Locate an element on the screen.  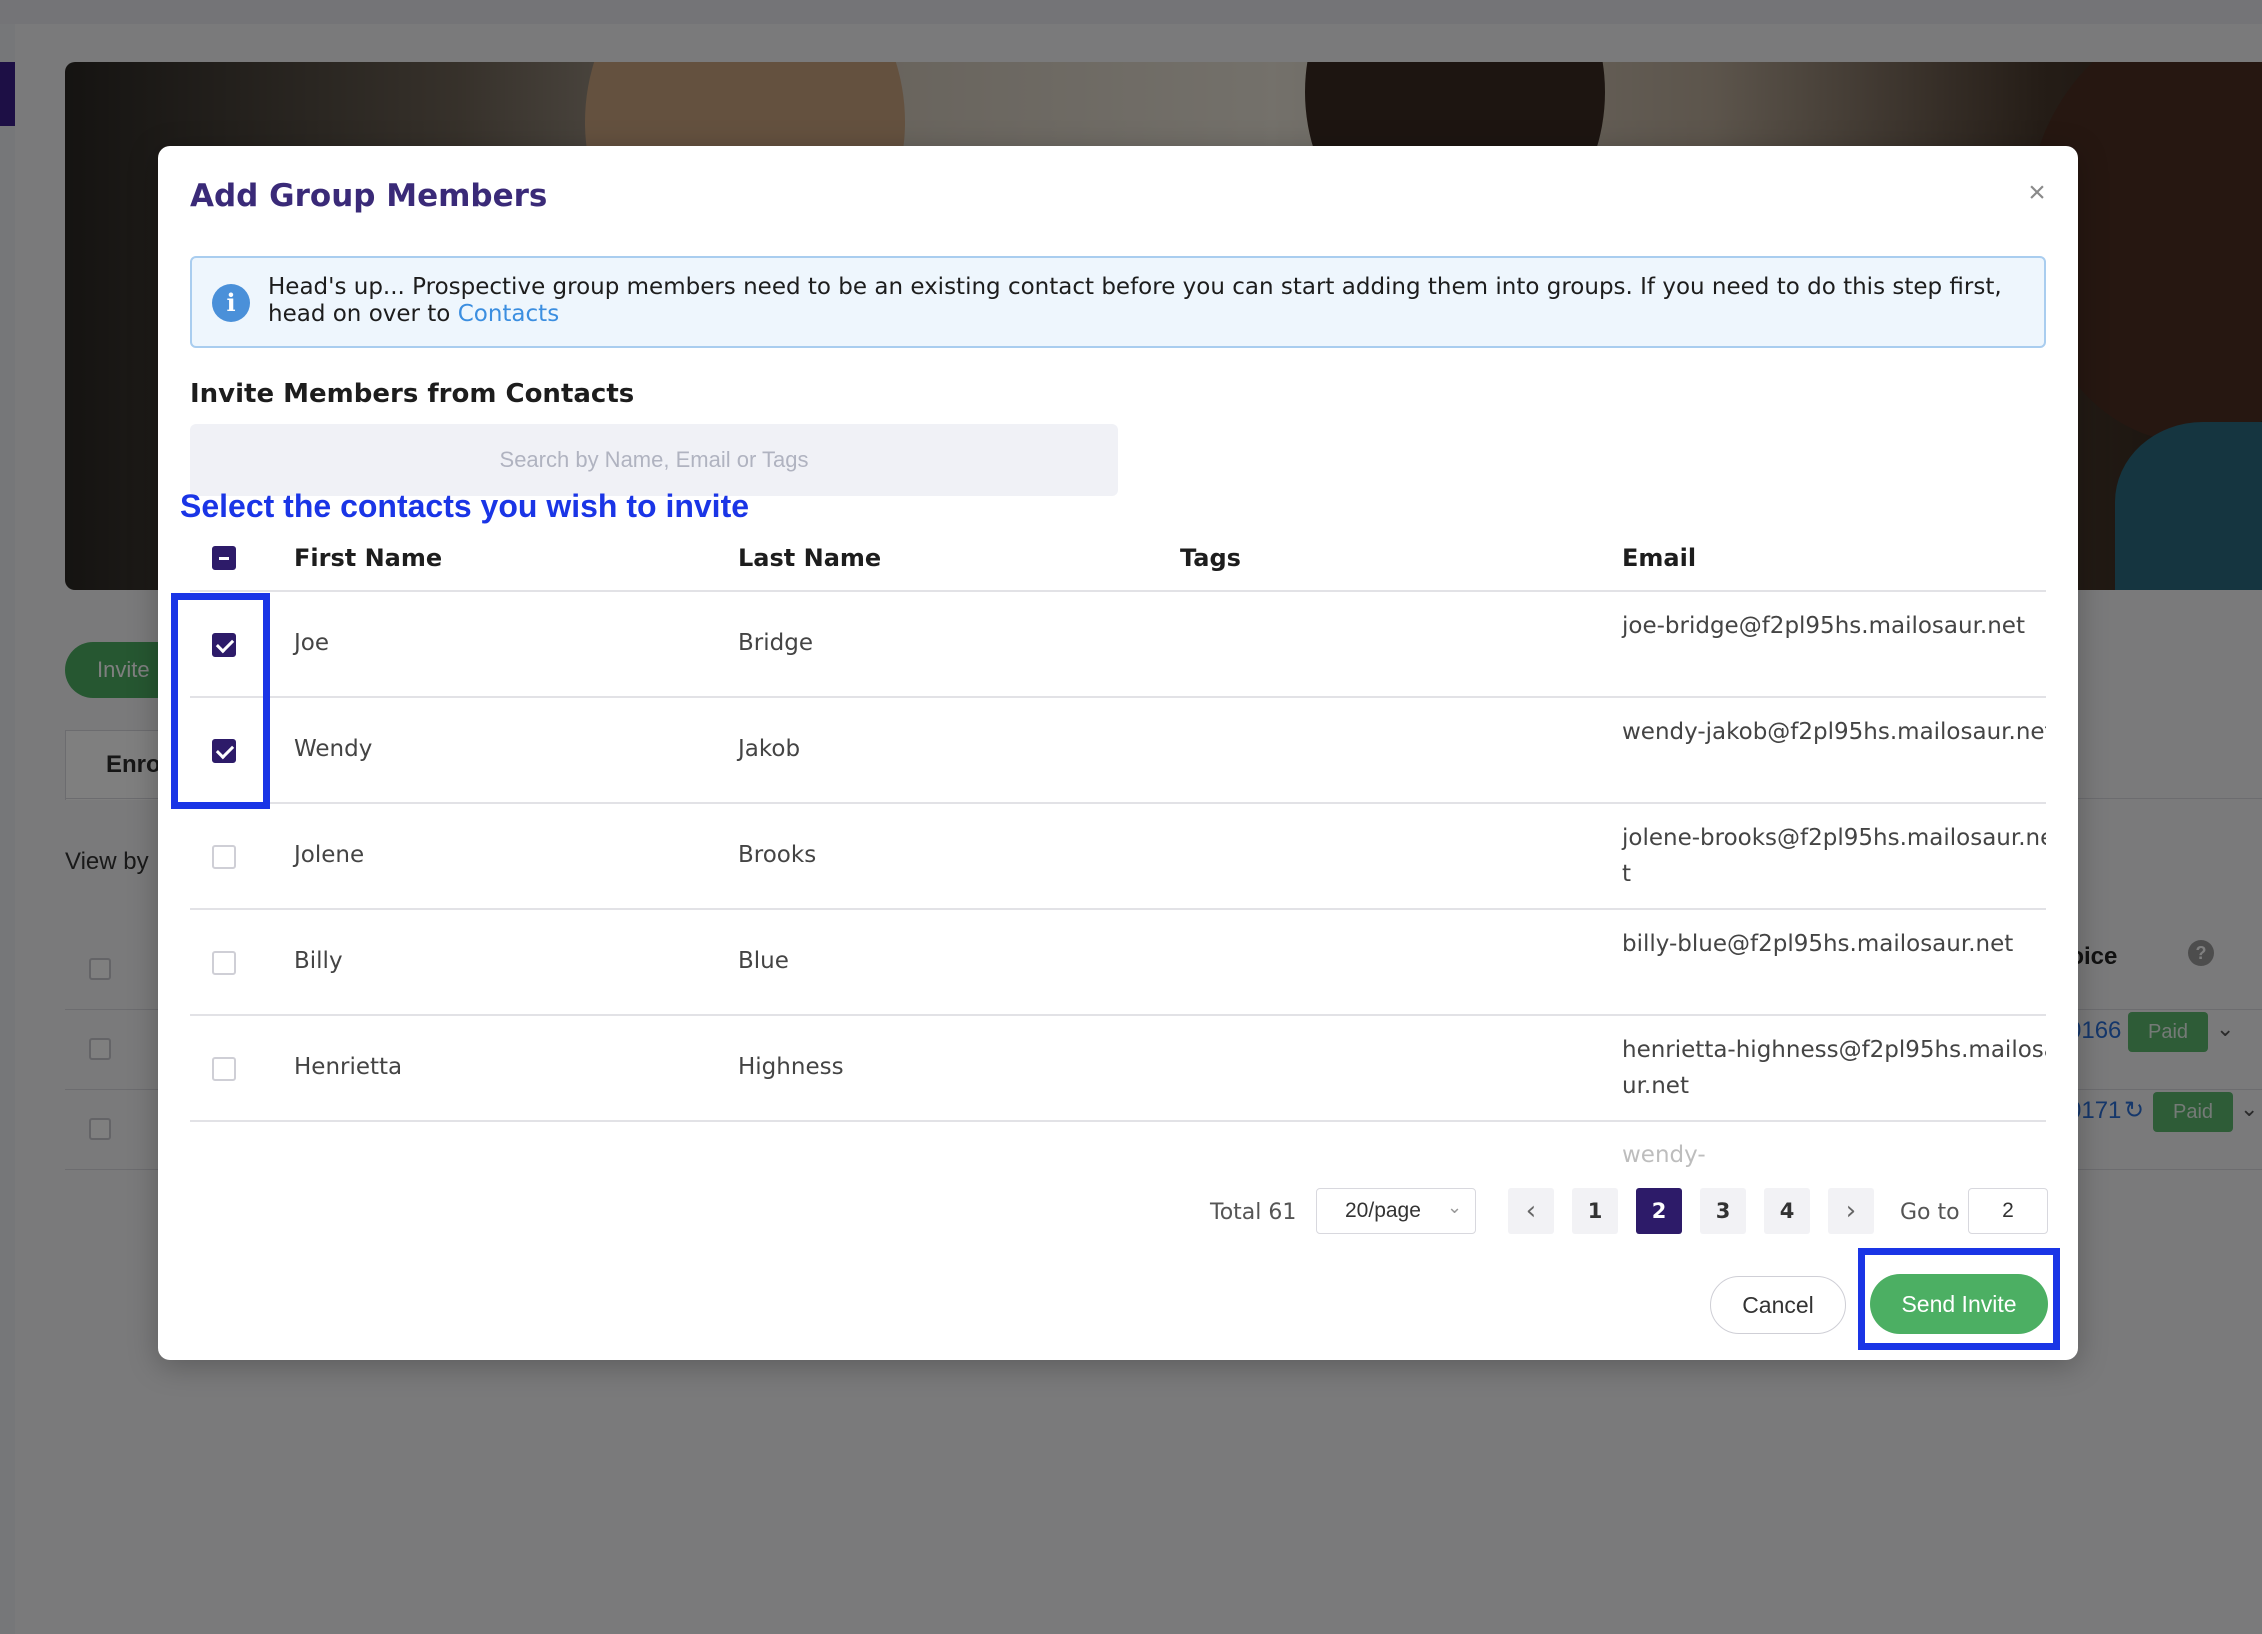
info-icon: i is located at coordinates (231, 303).